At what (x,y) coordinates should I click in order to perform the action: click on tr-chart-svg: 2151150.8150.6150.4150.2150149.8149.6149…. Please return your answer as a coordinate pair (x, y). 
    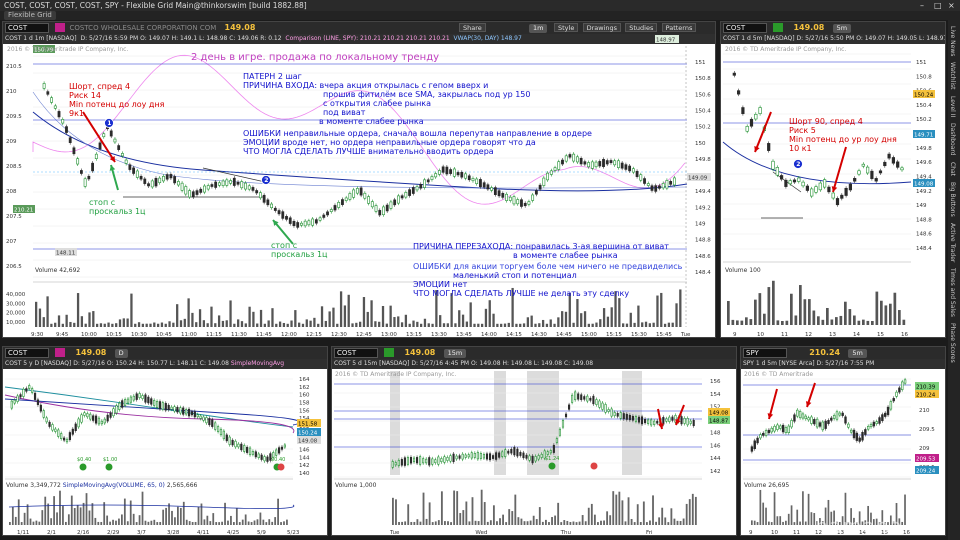
    Looking at the image, I should click on (833, 180).